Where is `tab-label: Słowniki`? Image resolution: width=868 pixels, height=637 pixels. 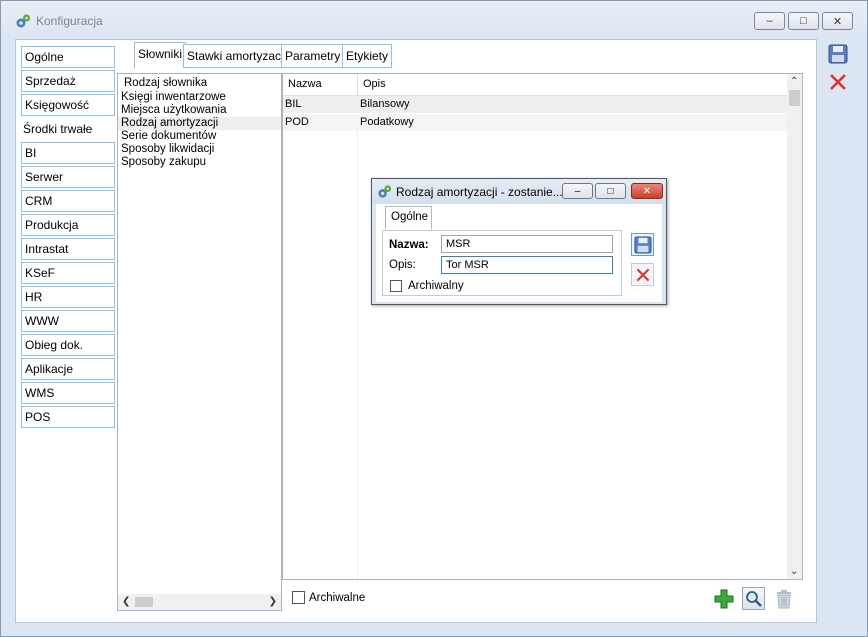
tab-label: Słowniki is located at coordinates (160, 54).